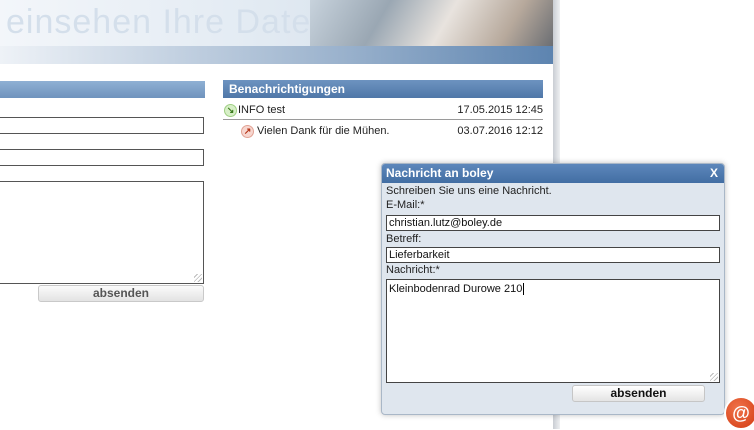 This screenshot has height=430, width=754. I want to click on arrow-down-right-icon: ↘, so click(230, 110).